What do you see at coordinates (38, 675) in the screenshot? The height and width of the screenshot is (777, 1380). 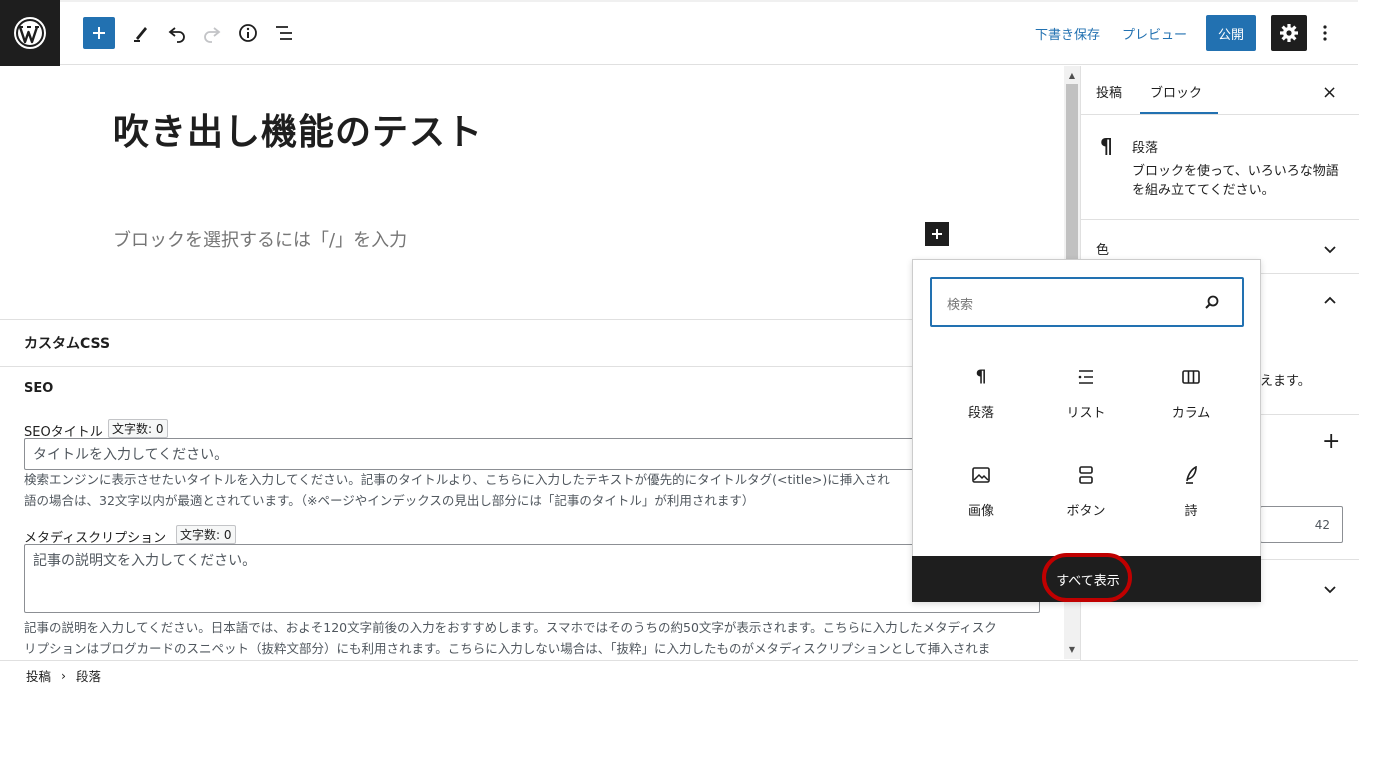 I see `breadcrumb-item-post: 投稿` at bounding box center [38, 675].